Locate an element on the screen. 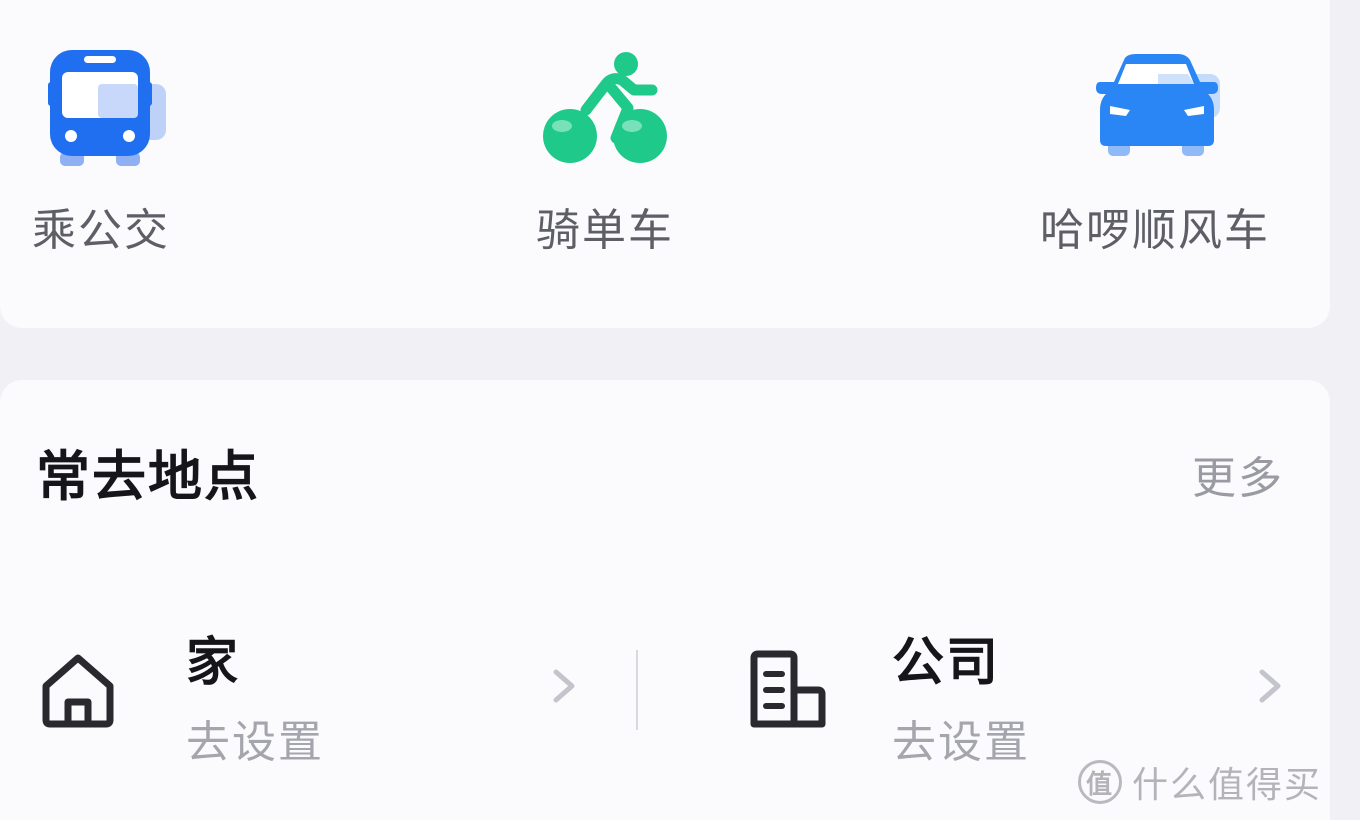 The image size is (1360, 820). watermark-text: 什么值得买 is located at coordinates (1226, 785).